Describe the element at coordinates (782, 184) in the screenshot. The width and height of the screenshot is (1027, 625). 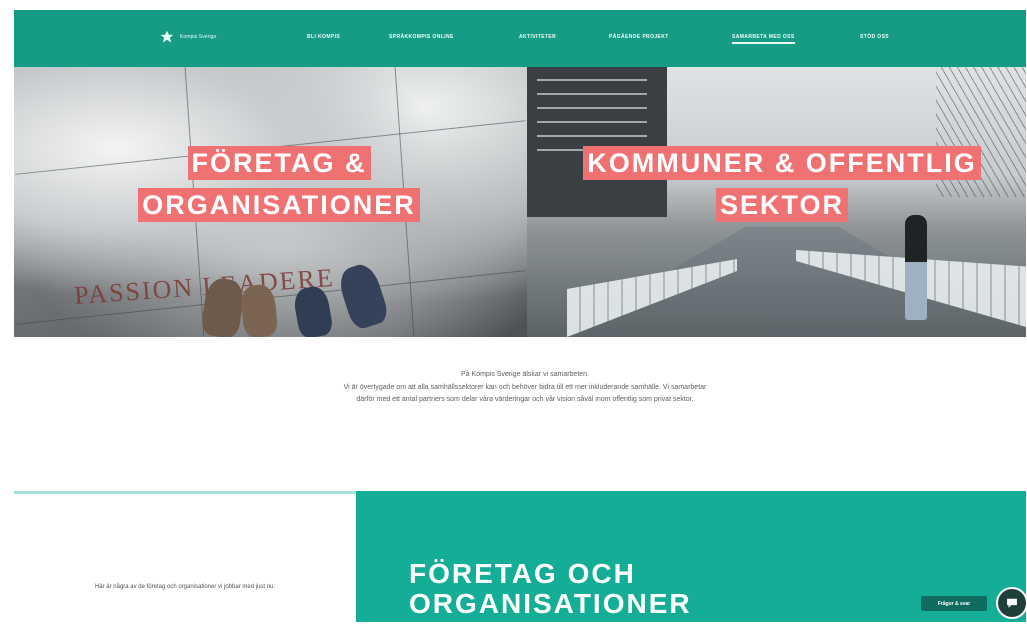
I see `hero-title-right: KOMMUNER & OFFENTLIG SEKTOR` at that location.